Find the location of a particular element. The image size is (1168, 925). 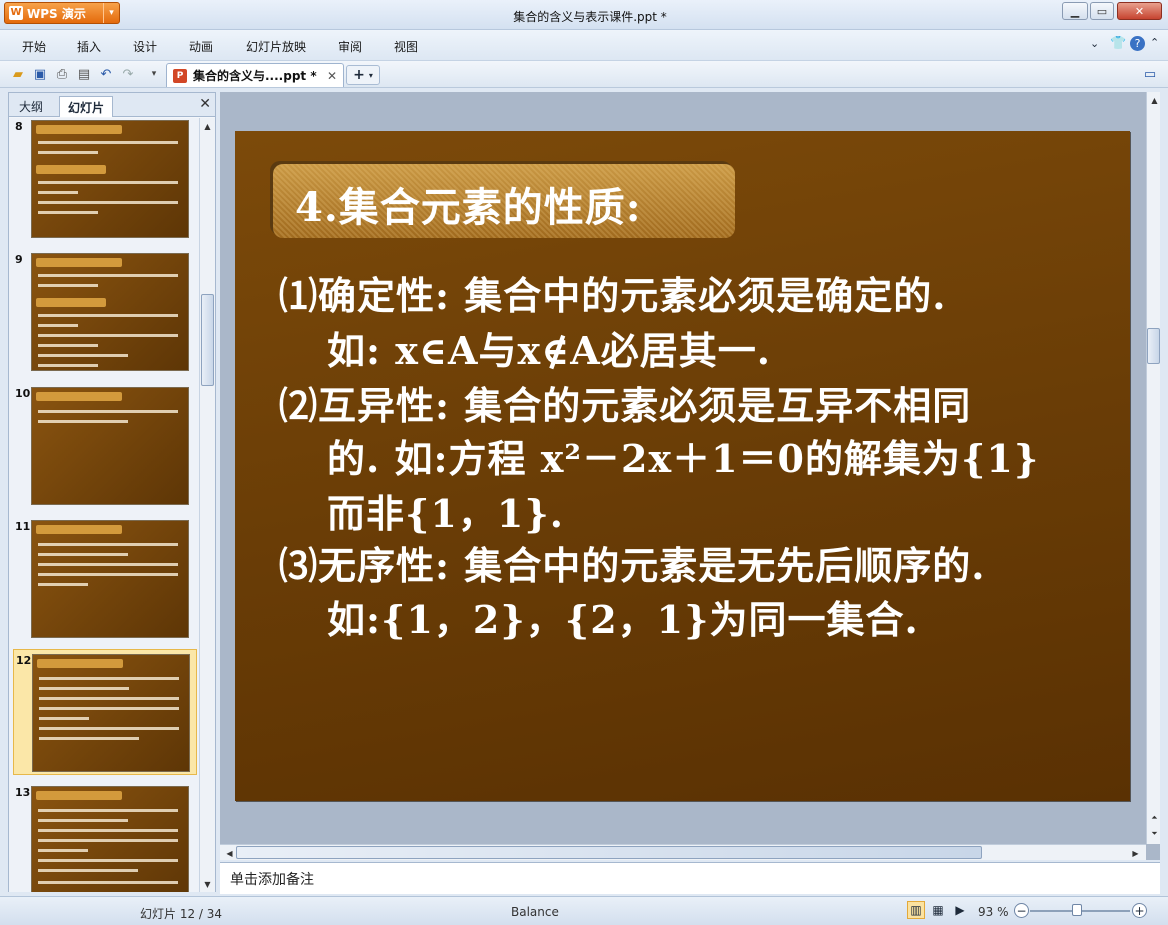

app-name: WPS 演示 is located at coordinates (56, 13).